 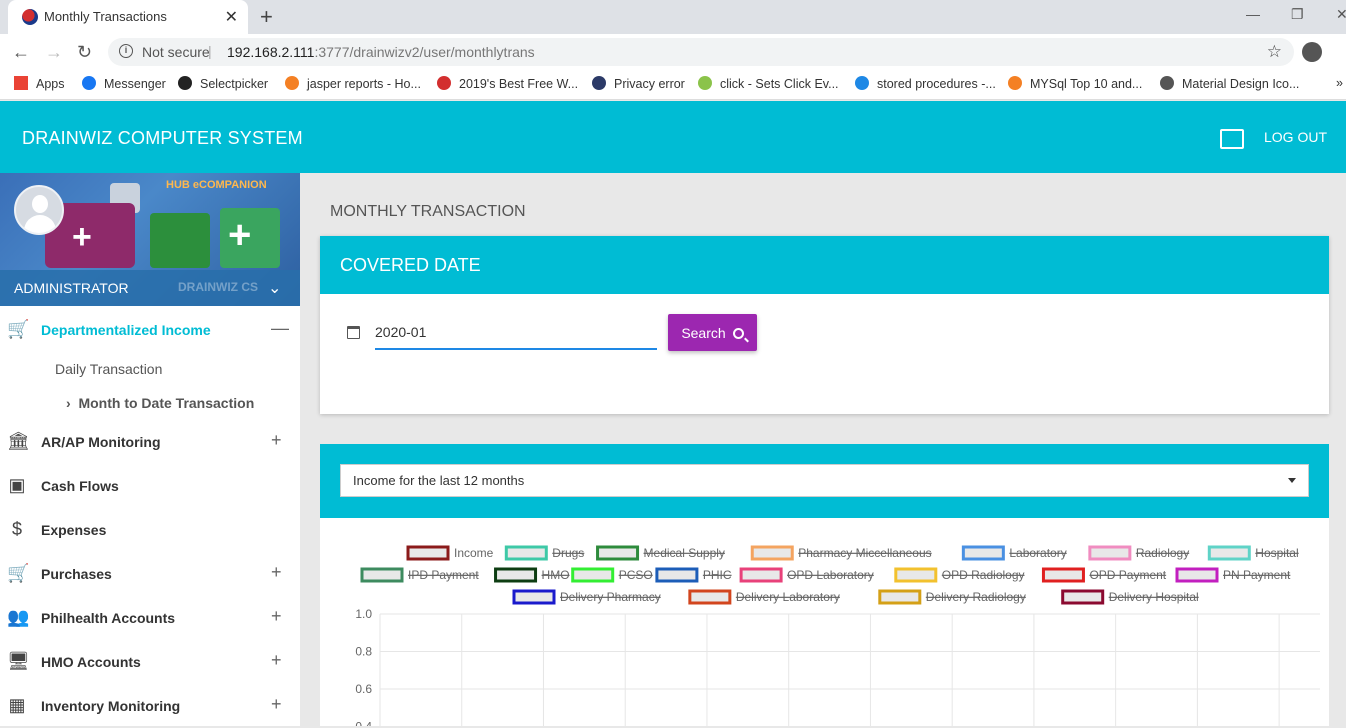 What do you see at coordinates (150, 662) in the screenshot?
I see `sidebar-item-hmo-accounts: 🖥 HMO Accounts +` at bounding box center [150, 662].